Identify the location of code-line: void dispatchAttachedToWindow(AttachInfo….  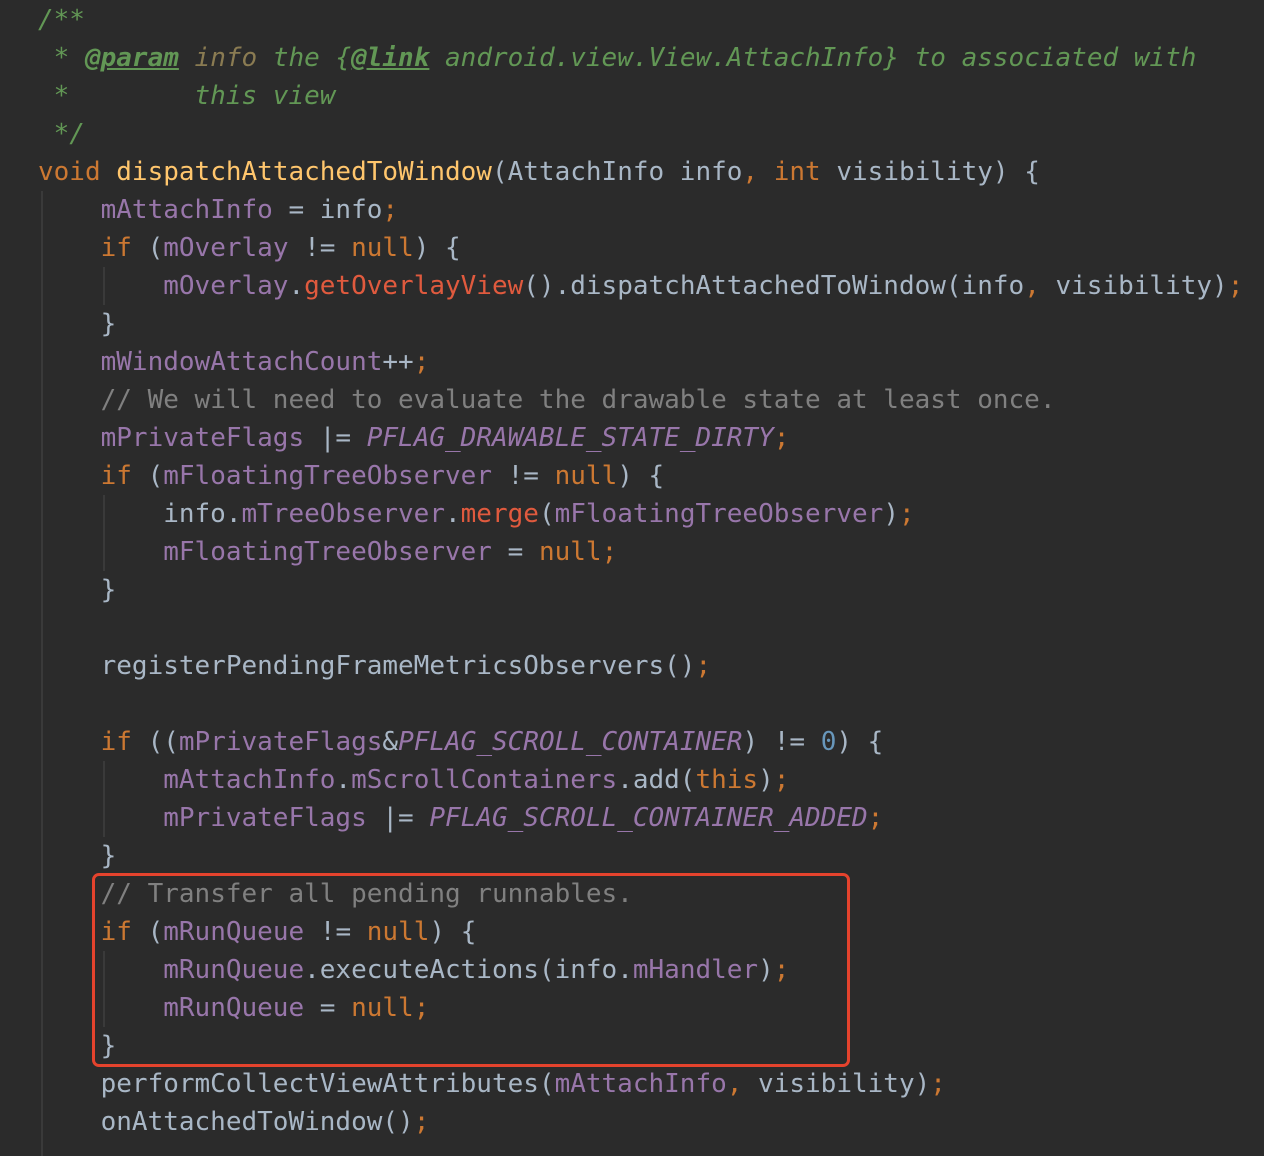
(640, 172).